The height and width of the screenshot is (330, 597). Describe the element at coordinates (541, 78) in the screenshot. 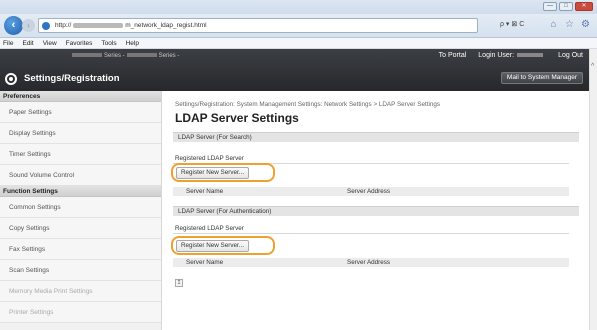

I see `mail-to-system-manager-button: Mail to System Manager` at that location.